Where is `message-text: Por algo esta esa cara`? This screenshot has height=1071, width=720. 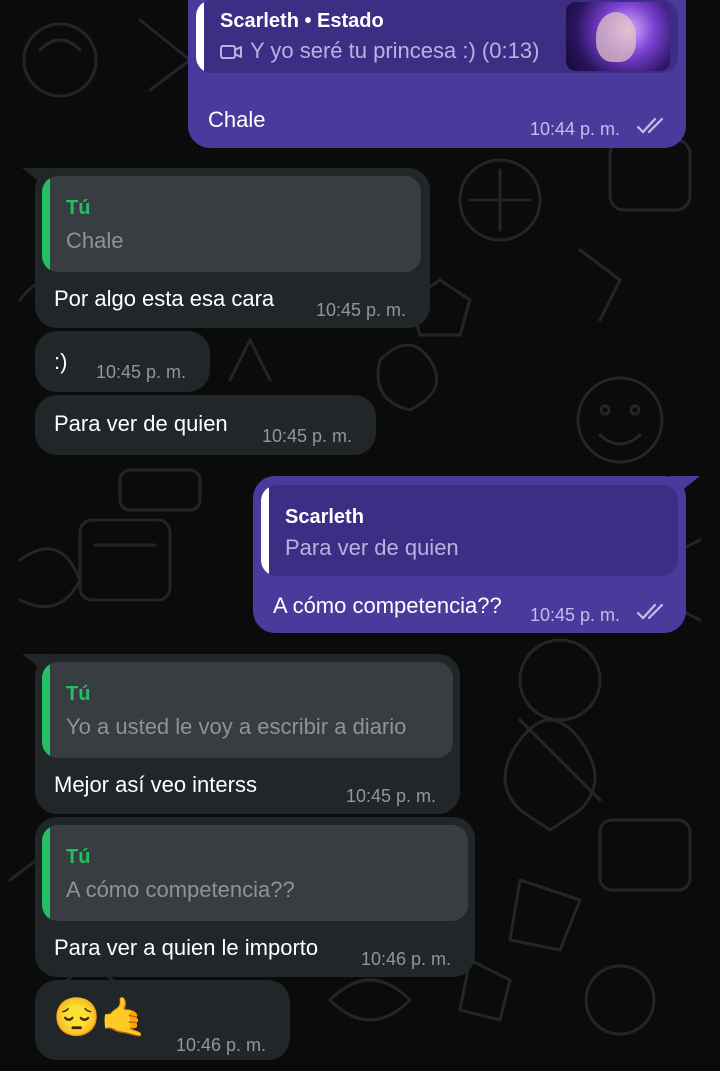
message-text: Por algo esta esa cara is located at coordinates (164, 298).